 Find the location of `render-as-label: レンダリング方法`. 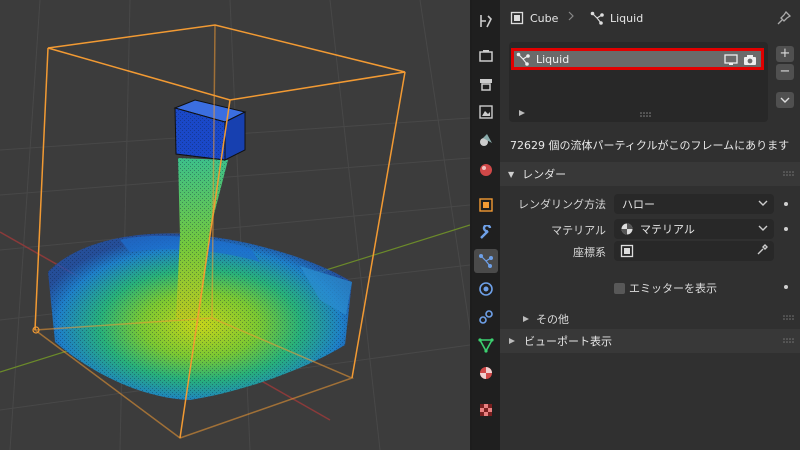

render-as-label: レンダリング方法 is located at coordinates (562, 204).